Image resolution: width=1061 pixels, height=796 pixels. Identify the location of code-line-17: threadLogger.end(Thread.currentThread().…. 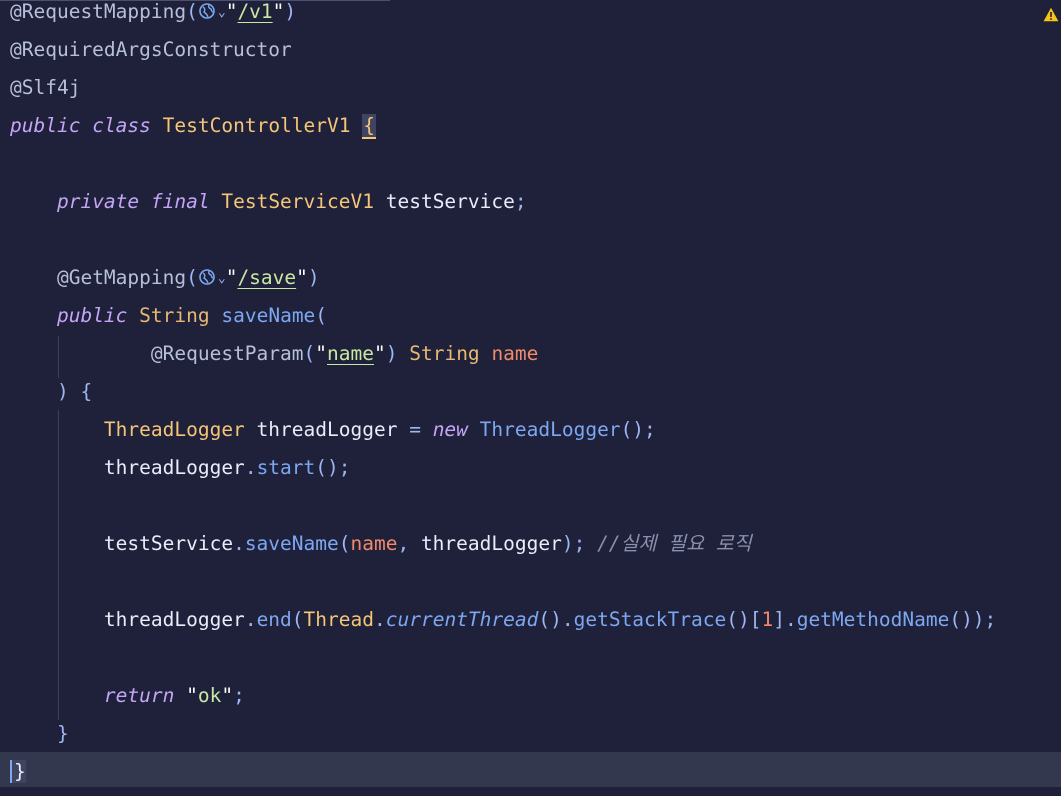
(503, 625).